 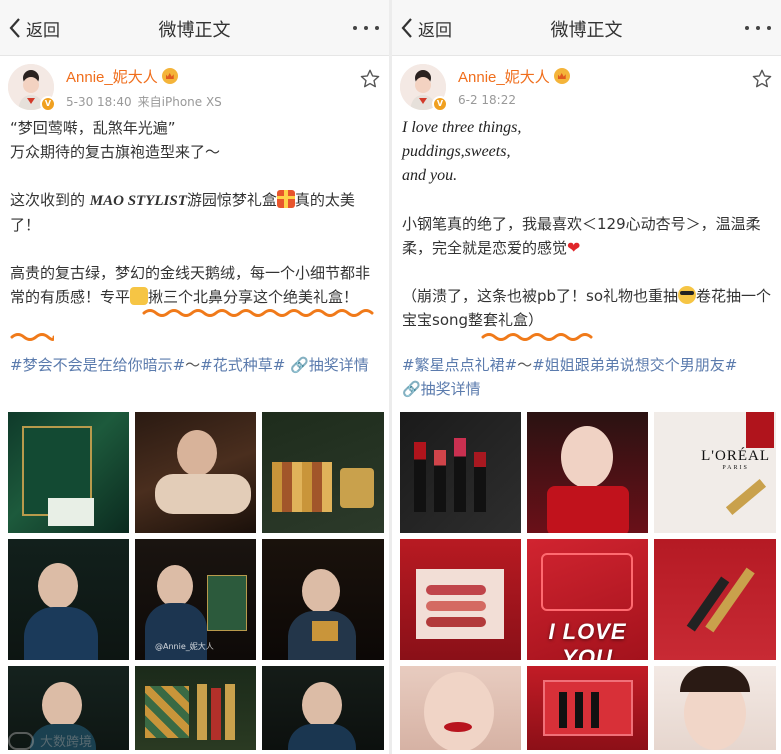 I want to click on post-meta: 5-30 18:40 来自iPhone XS, so click(x=144, y=101).